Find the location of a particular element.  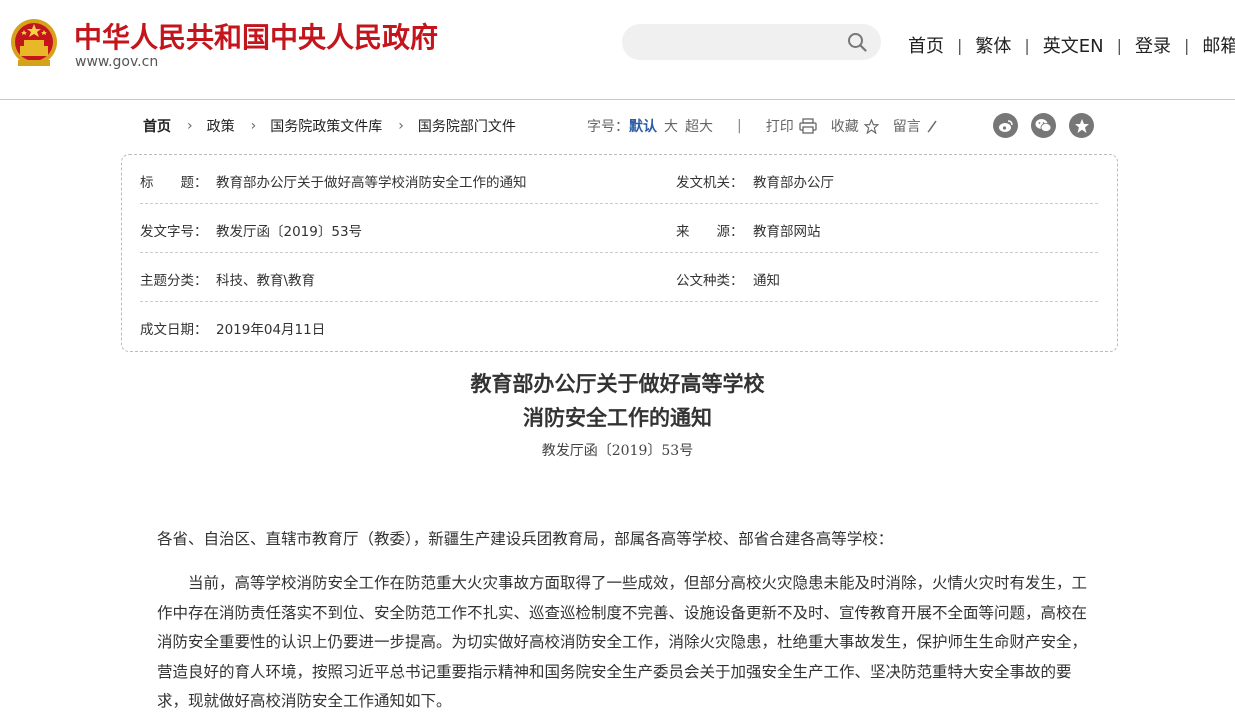

date-value: 2019年04月11日 is located at coordinates (271, 330).